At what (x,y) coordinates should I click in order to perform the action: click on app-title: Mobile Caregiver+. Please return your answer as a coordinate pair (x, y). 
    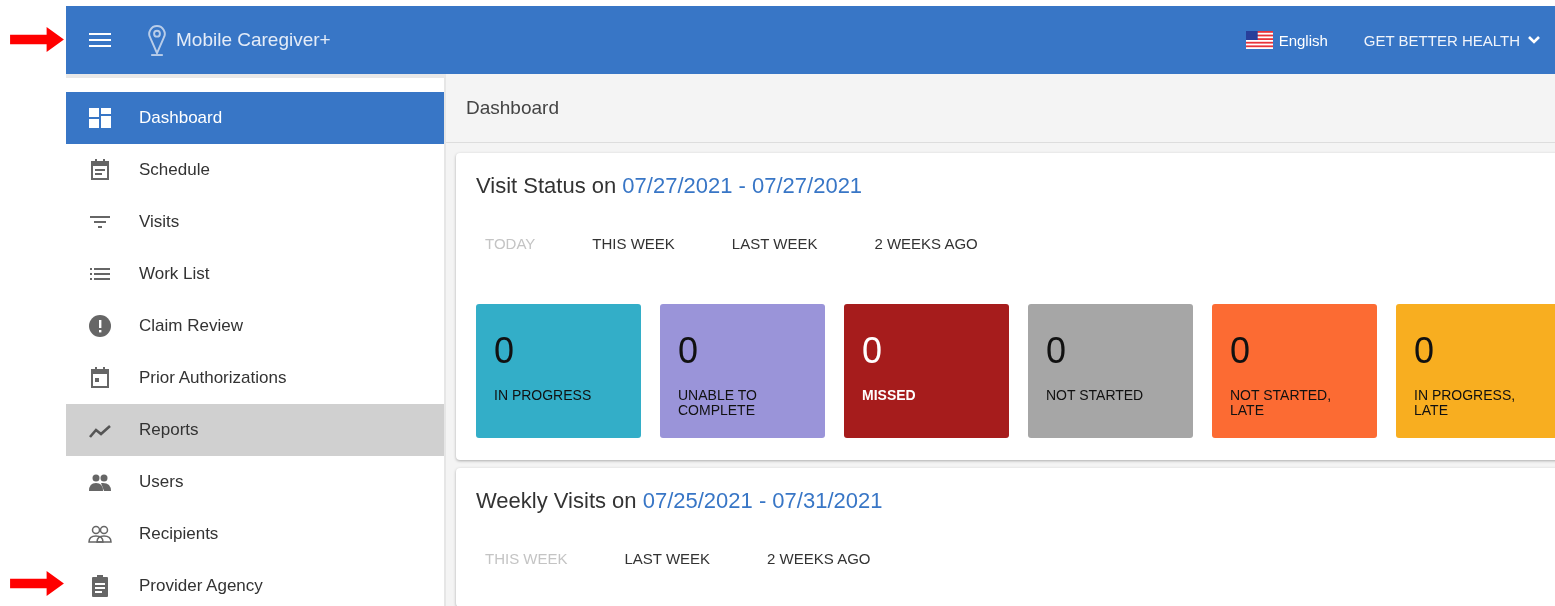
    Looking at the image, I should click on (253, 40).